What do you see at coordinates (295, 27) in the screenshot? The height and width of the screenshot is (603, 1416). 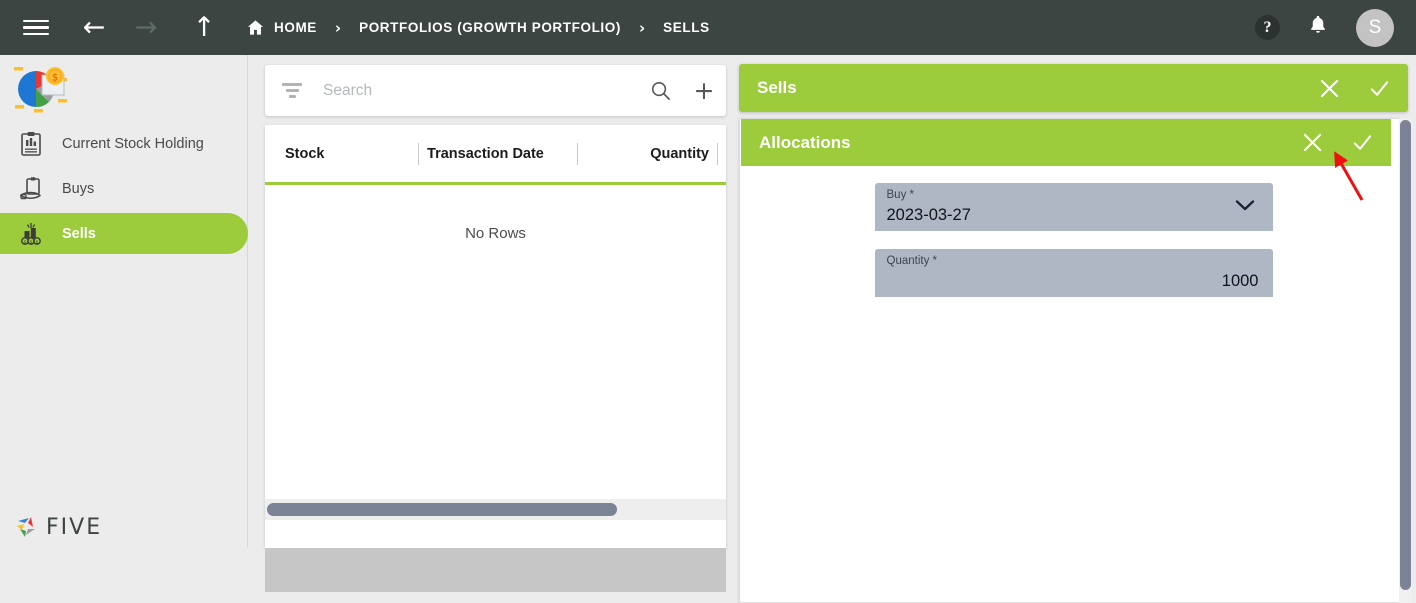 I see `breadcrumb-label-home: HOME` at bounding box center [295, 27].